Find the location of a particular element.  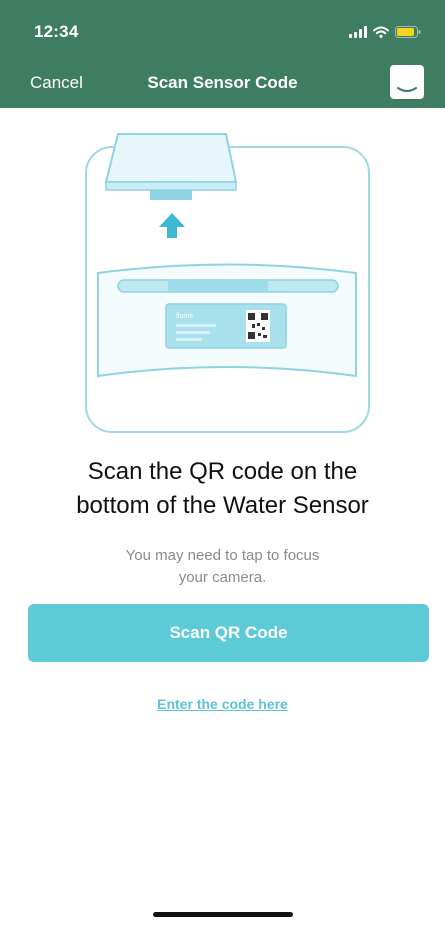

label-brand-text: flume is located at coordinates (184, 316).